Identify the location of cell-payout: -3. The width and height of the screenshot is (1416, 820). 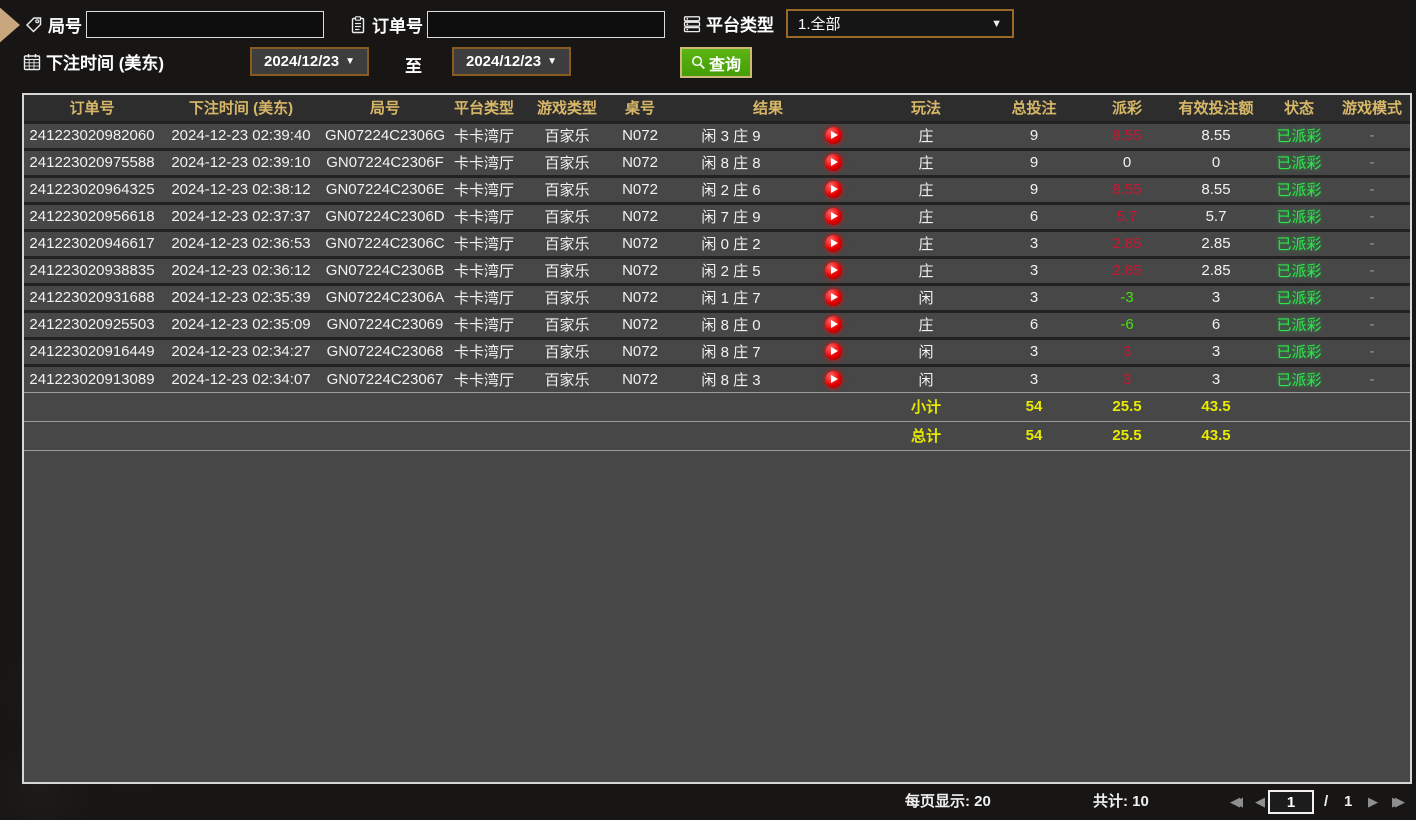
(1127, 296).